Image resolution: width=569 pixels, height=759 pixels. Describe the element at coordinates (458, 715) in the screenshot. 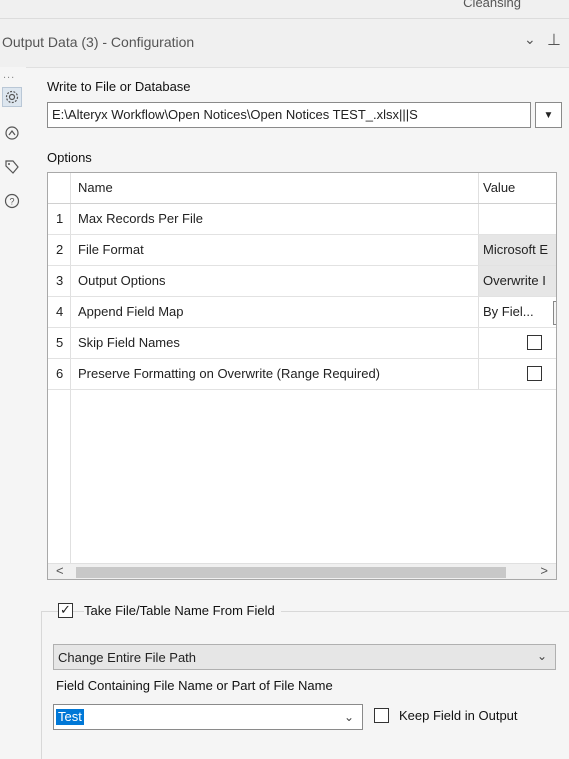

I see `keep-field-label: Keep Field in Output` at that location.